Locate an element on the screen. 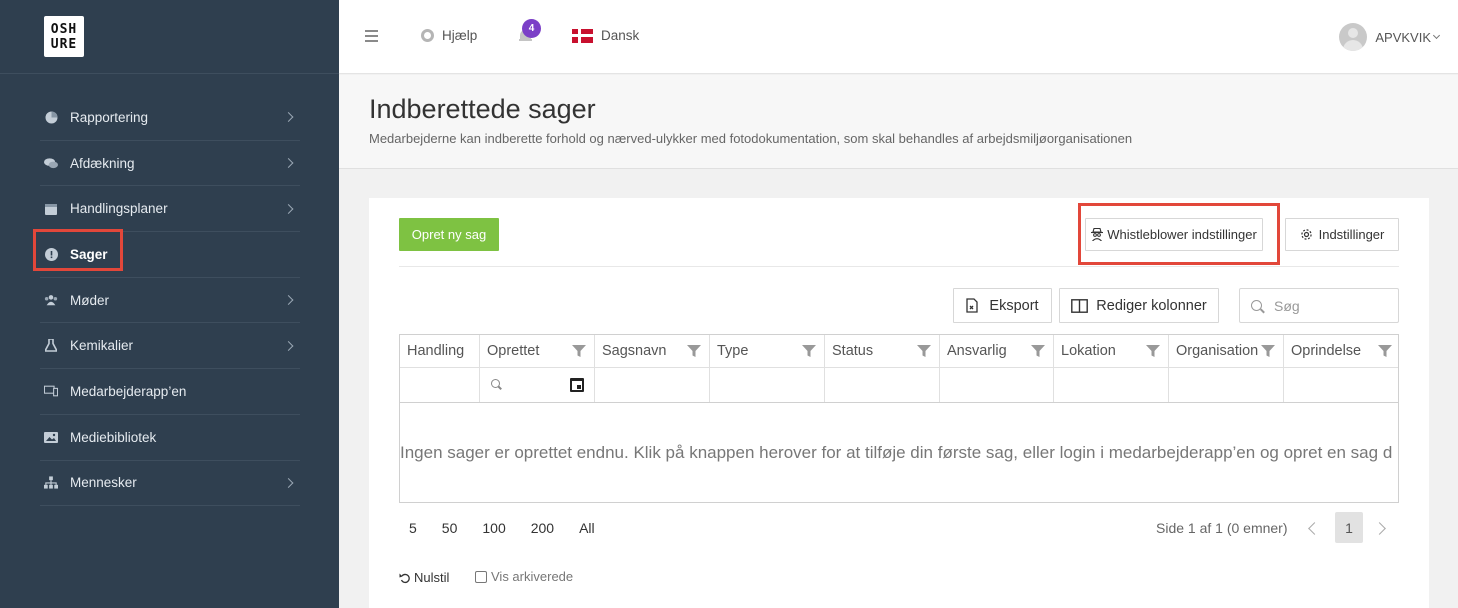 The width and height of the screenshot is (1458, 608). page-info: Side 1 af 1 (0 emner) is located at coordinates (1222, 528).